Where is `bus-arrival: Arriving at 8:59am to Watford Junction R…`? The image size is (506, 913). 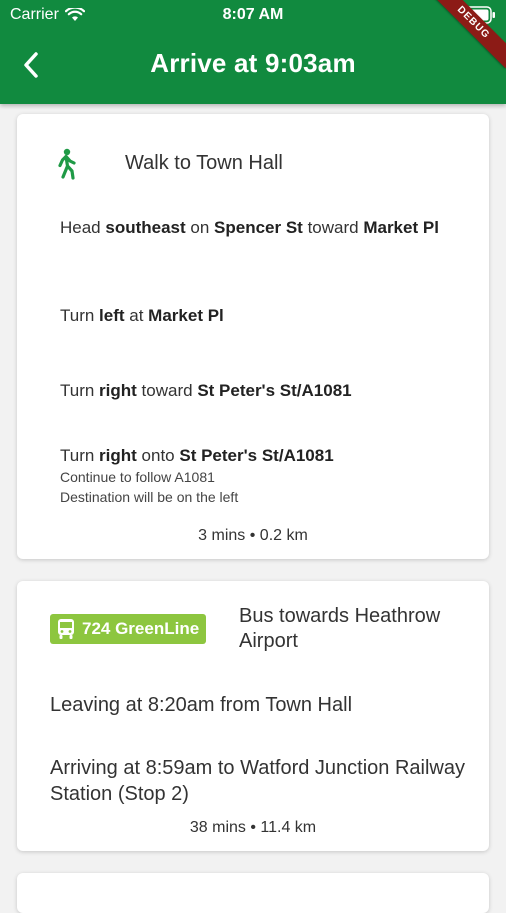 bus-arrival: Arriving at 8:59am to Watford Junction R… is located at coordinates (257, 781).